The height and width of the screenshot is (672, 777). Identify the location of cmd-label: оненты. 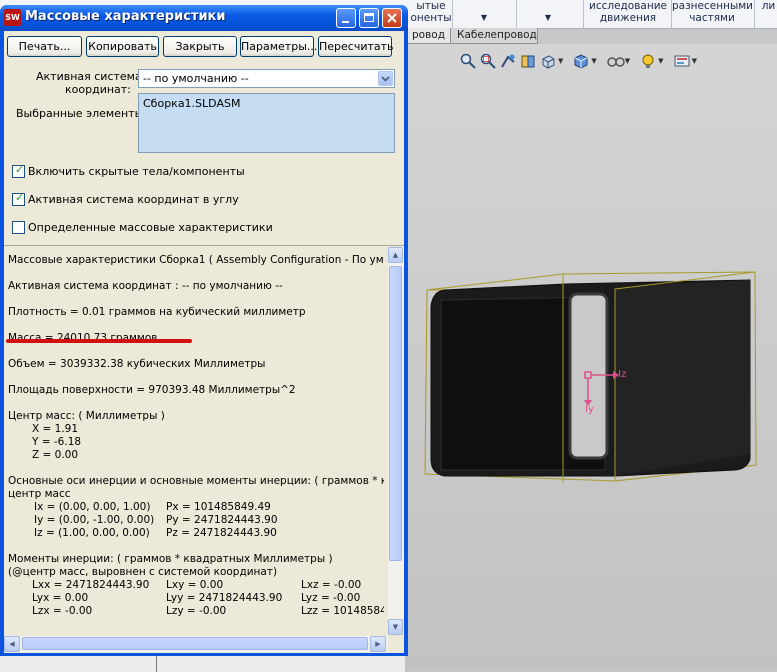
(431, 18).